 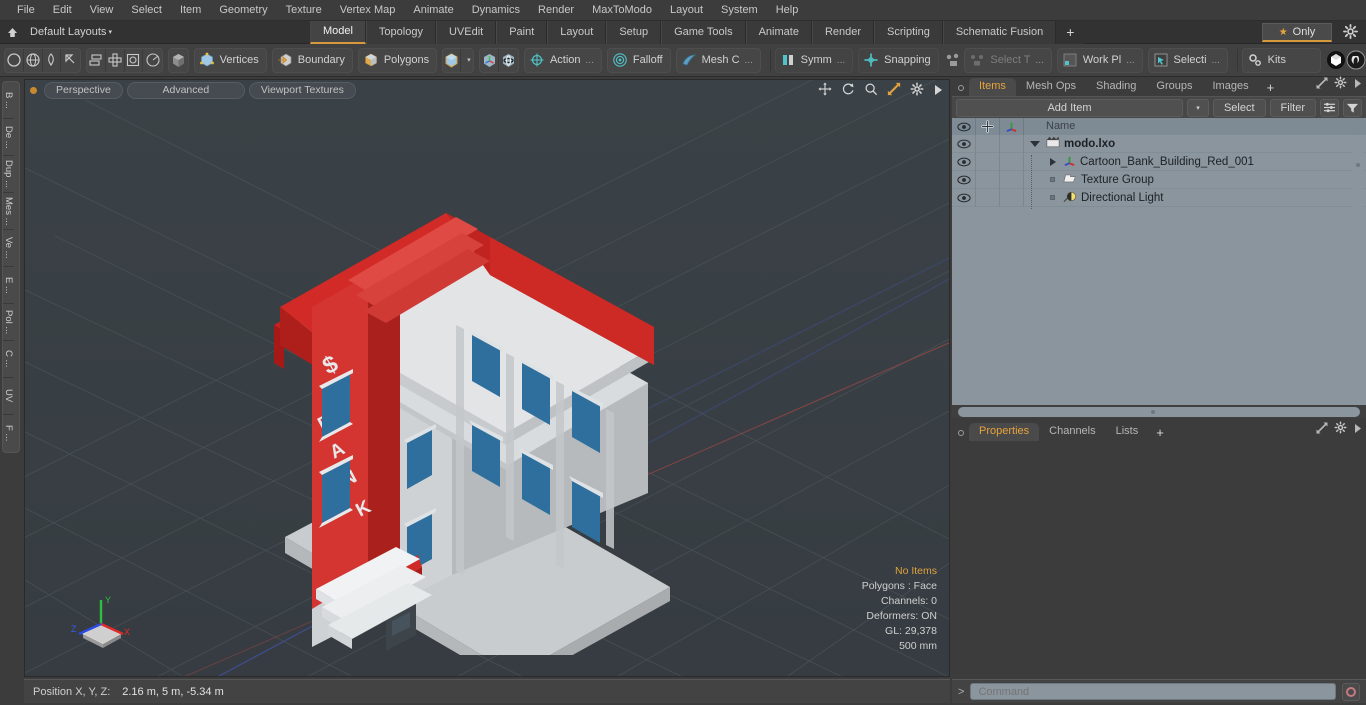 I want to click on only-toggle-button: ★ Only, so click(x=1297, y=32).